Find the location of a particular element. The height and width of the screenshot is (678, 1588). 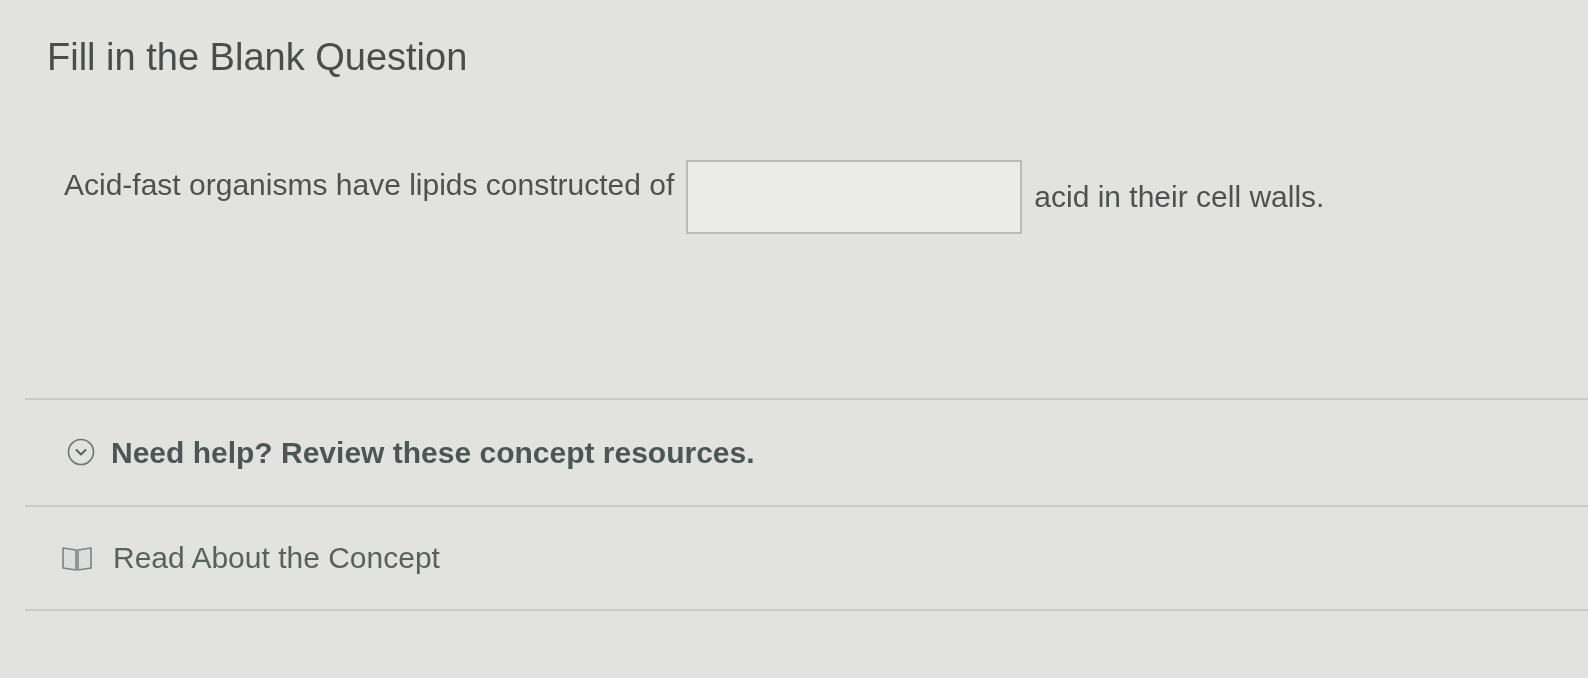

prompt-text: Acid-fast organisms have lipids constructed of is located at coordinates (369, 184).